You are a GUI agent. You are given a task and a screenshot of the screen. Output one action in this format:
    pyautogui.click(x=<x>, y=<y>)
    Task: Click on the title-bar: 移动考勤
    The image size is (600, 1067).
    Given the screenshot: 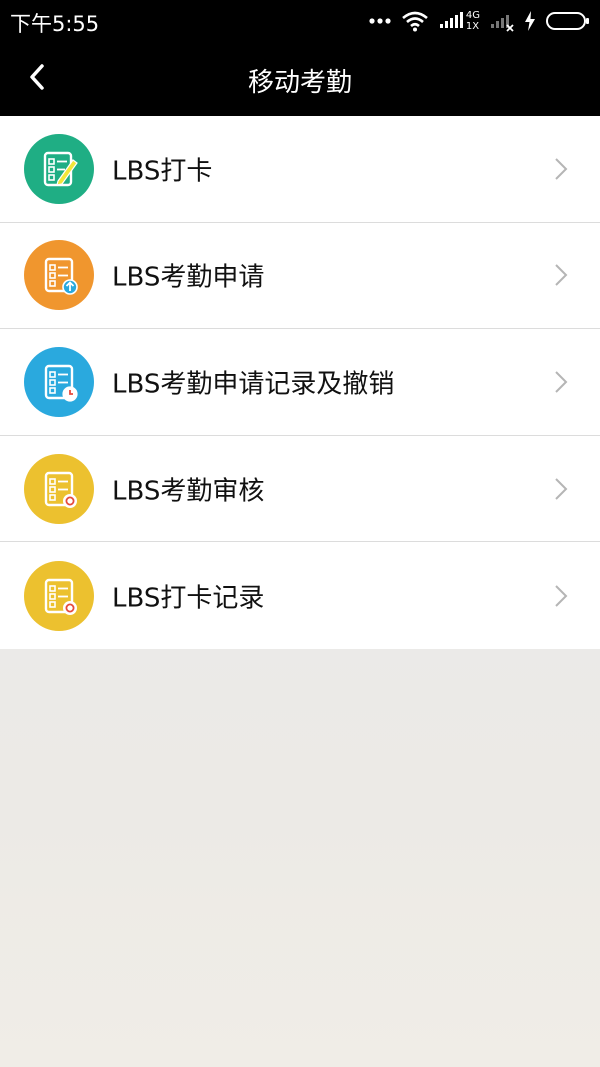 What is the action you would take?
    pyautogui.click(x=300, y=79)
    